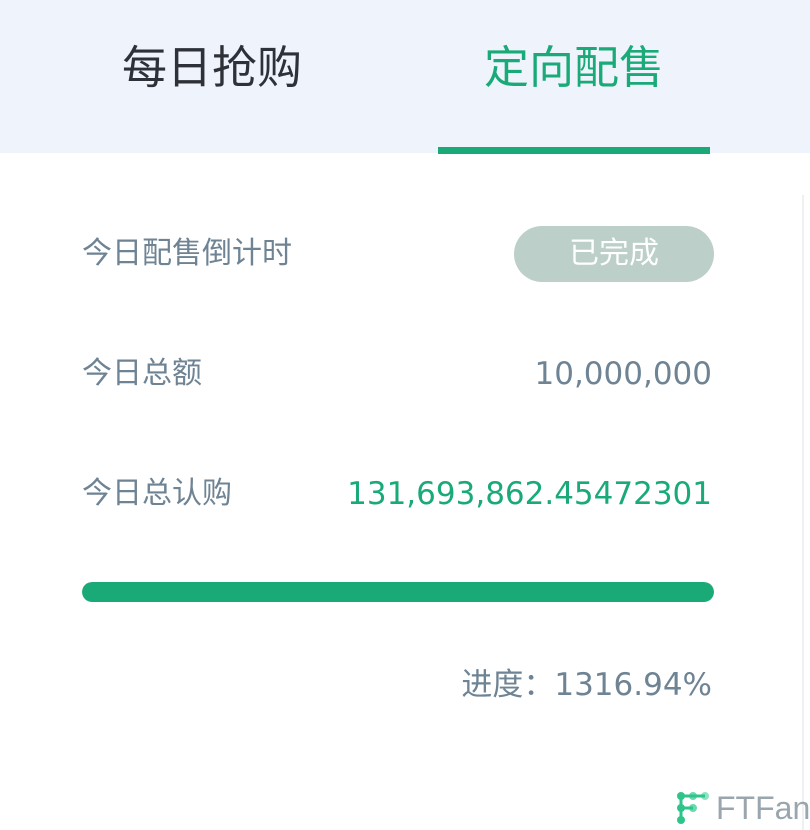 This screenshot has height=830, width=810. Describe the element at coordinates (187, 253) in the screenshot. I see `countdown-label: 今日配售倒计时` at that location.